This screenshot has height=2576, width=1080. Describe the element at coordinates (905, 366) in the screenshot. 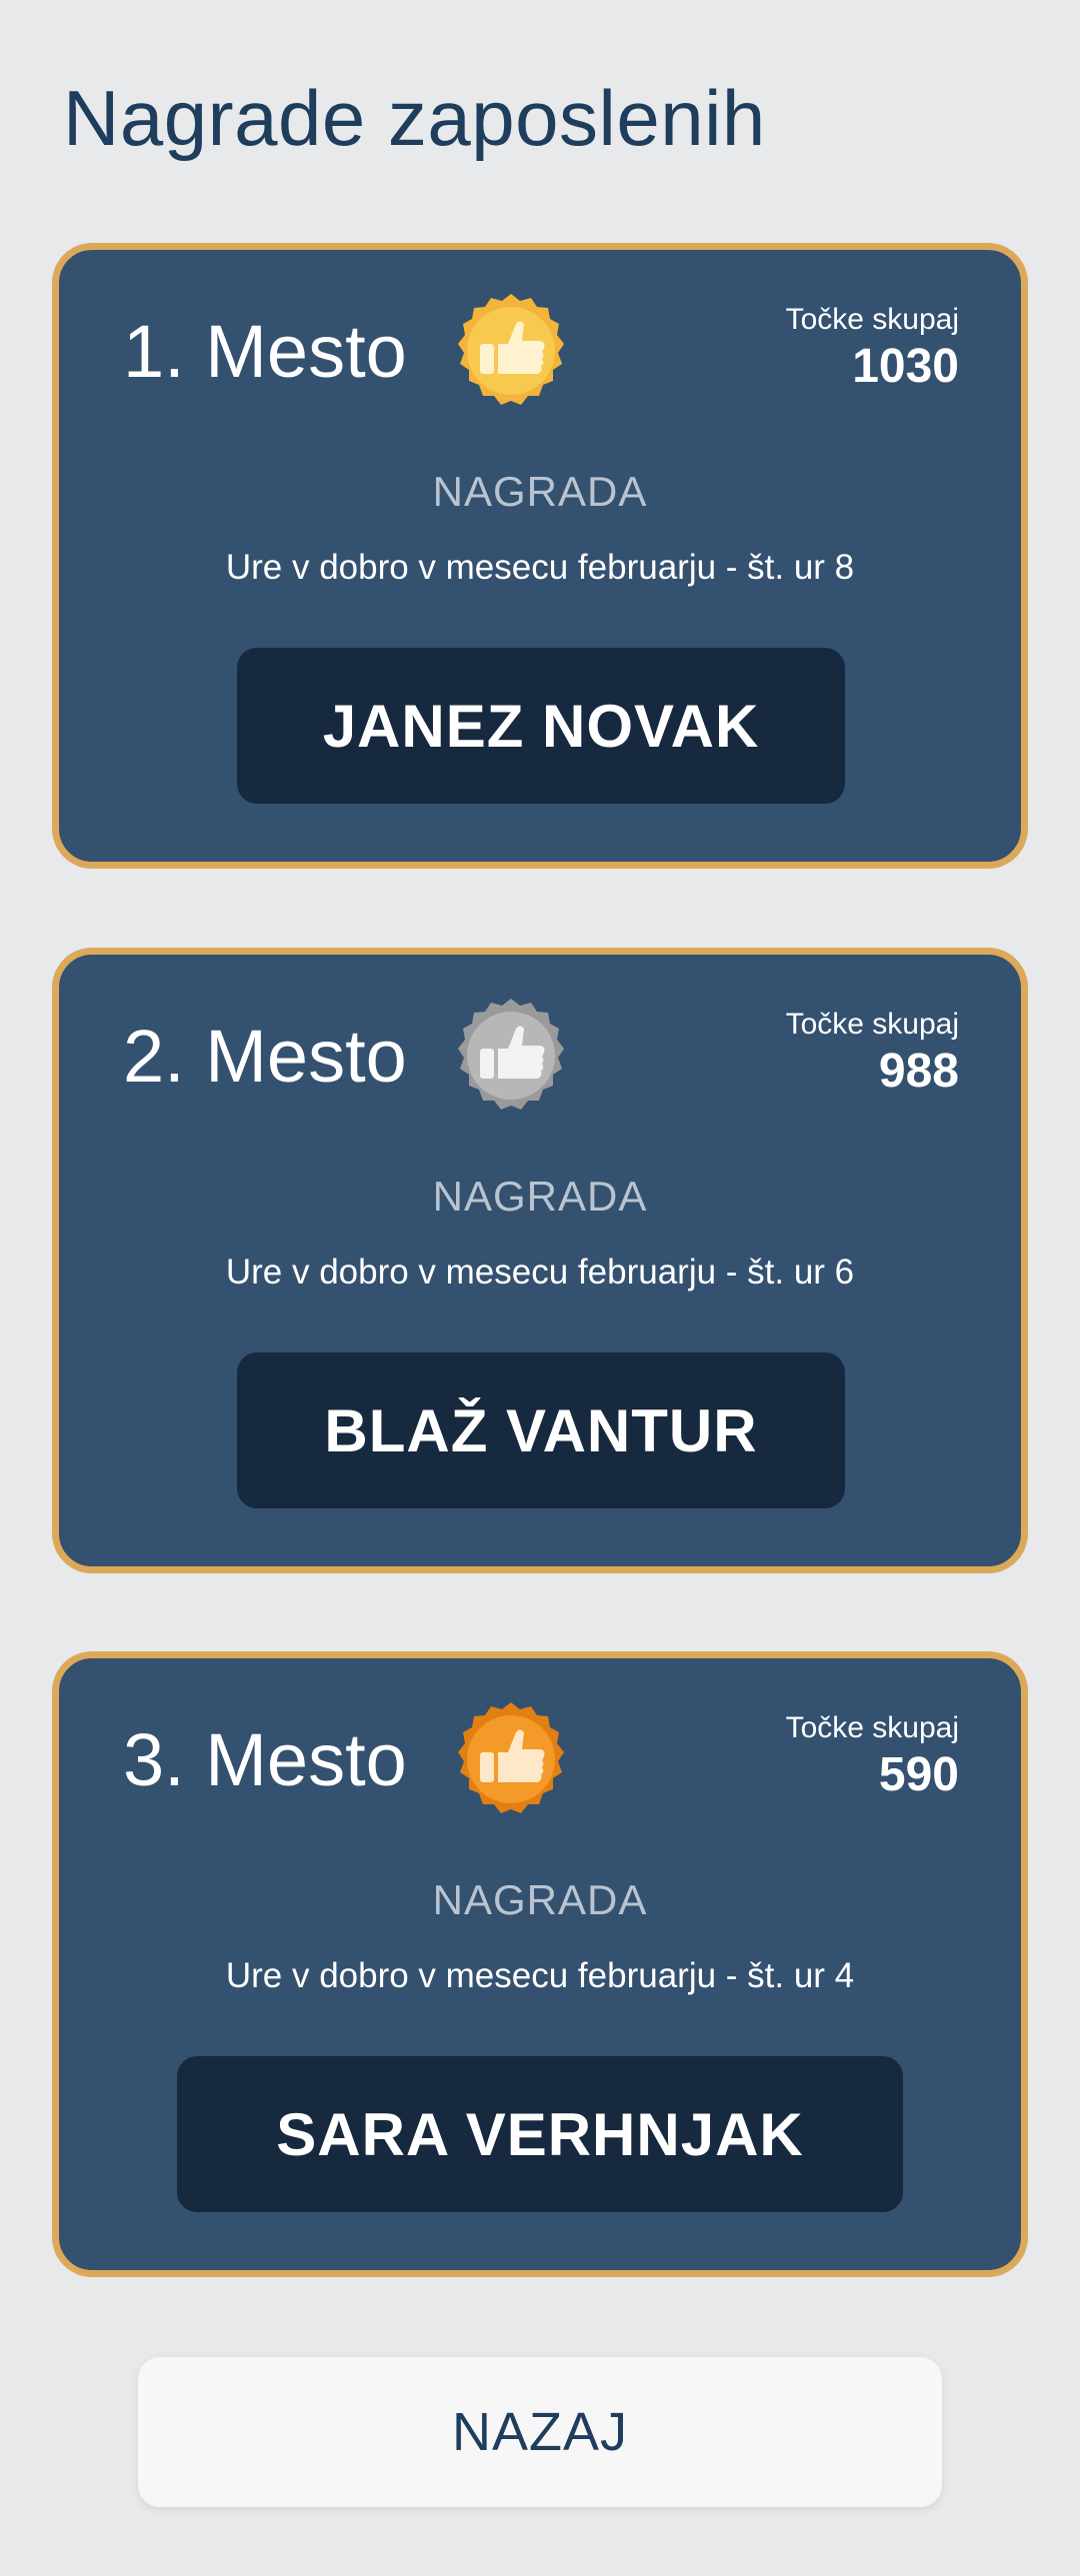

I see `points-value: 1030` at that location.